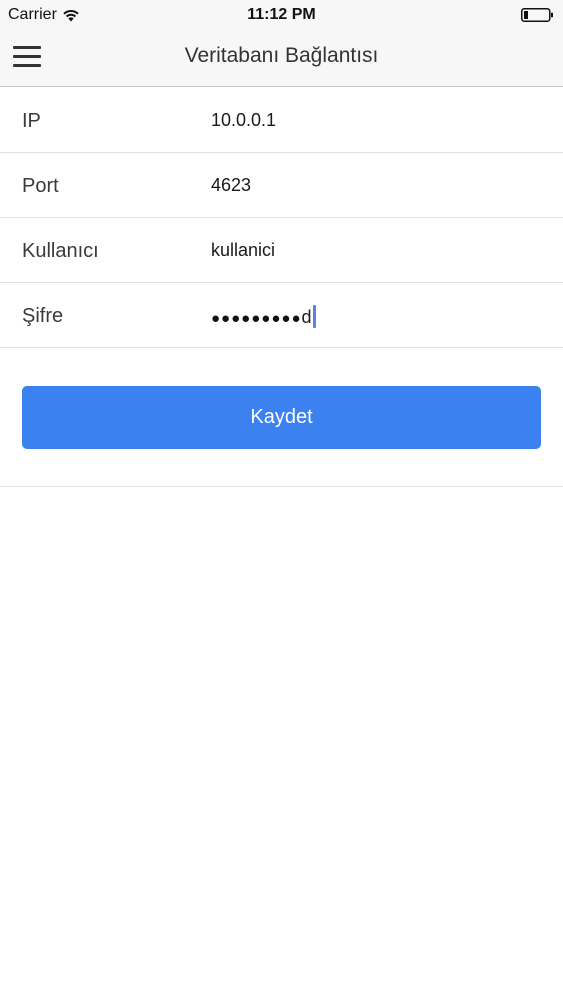  What do you see at coordinates (40, 186) in the screenshot?
I see `port-label: Port` at bounding box center [40, 186].